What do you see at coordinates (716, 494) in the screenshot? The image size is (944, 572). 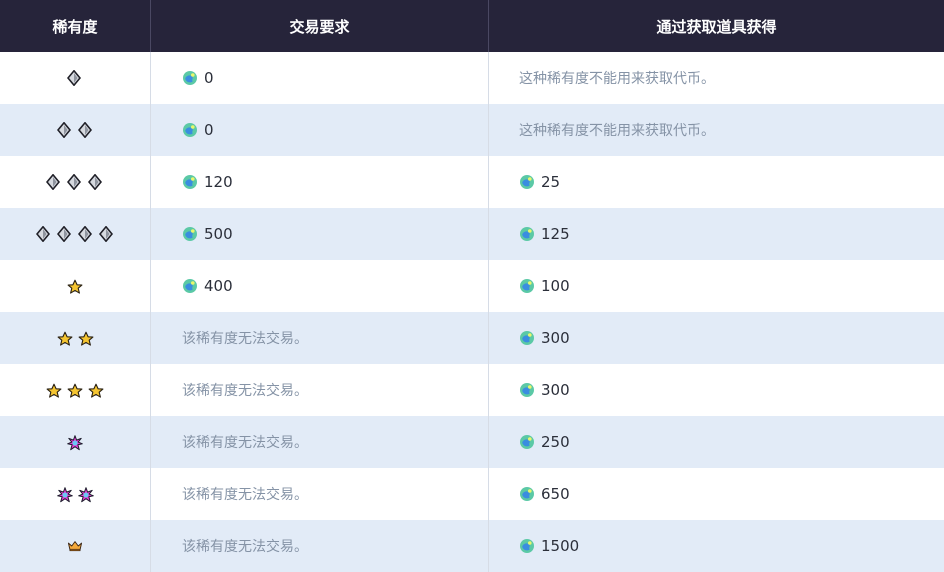 I see `obtain-cell: 650` at bounding box center [716, 494].